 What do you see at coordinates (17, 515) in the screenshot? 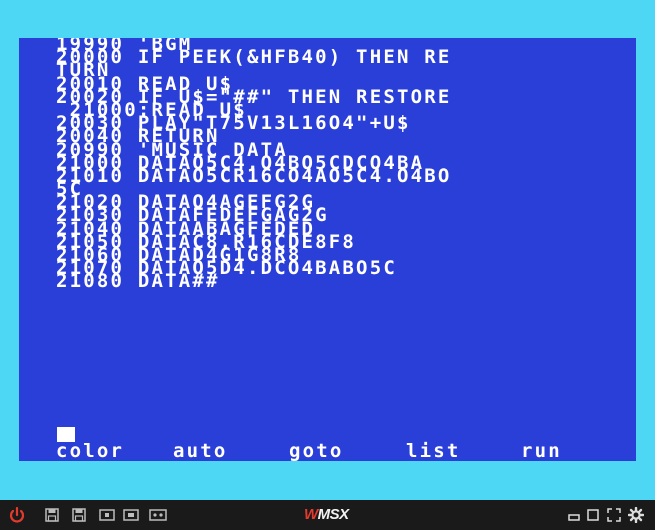
I see `power-icon` at bounding box center [17, 515].